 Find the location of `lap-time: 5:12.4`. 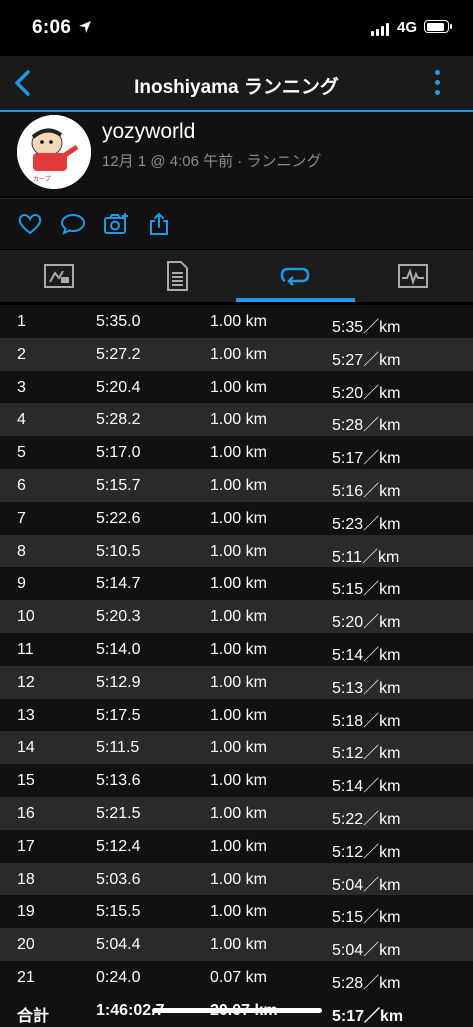

lap-time: 5:12.4 is located at coordinates (118, 846).